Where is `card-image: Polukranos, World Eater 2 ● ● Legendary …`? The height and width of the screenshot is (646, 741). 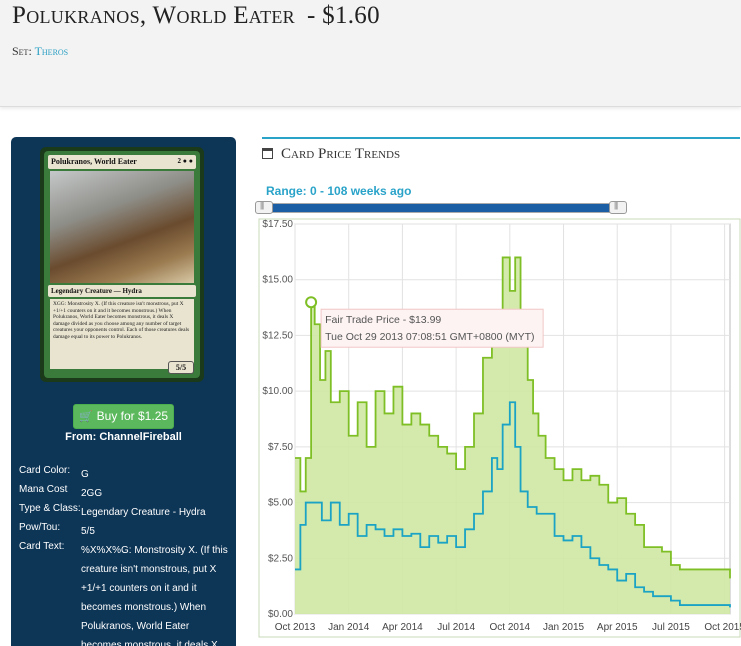
card-image: Polukranos, World Eater 2 ● ● Legendary … is located at coordinates (122, 264).